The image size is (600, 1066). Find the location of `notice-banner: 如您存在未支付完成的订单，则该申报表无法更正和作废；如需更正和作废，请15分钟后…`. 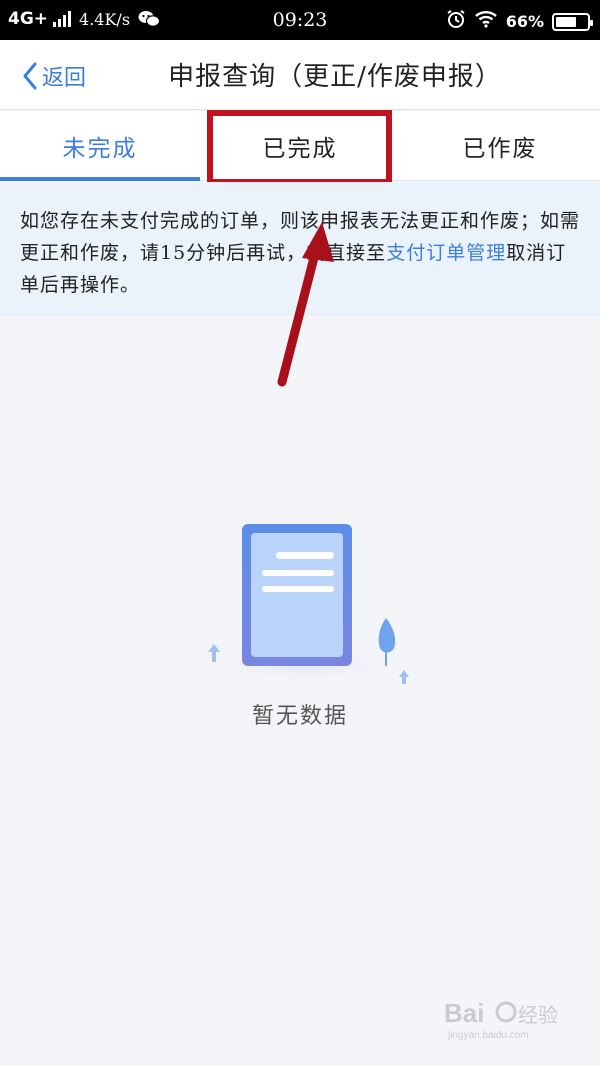

notice-banner: 如您存在未支付完成的订单，则该申报表无法更正和作废；如需更正和作废，请15分钟后… is located at coordinates (300, 249).